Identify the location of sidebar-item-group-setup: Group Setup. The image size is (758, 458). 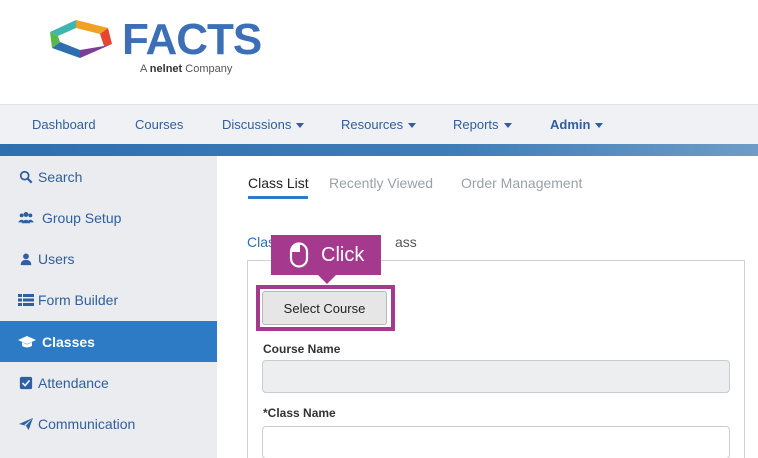
(108, 217).